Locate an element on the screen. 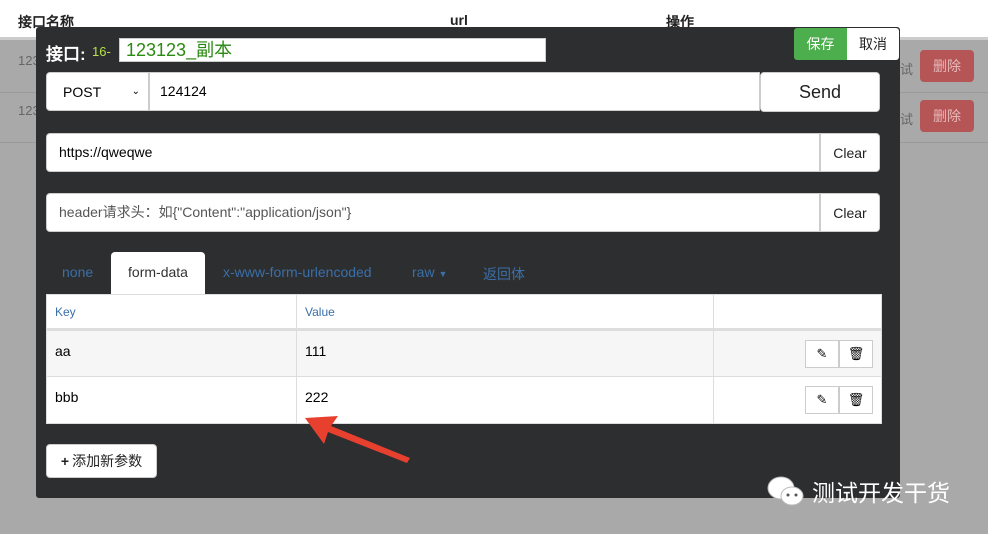  tab-response-body: 返回体 is located at coordinates (504, 274).